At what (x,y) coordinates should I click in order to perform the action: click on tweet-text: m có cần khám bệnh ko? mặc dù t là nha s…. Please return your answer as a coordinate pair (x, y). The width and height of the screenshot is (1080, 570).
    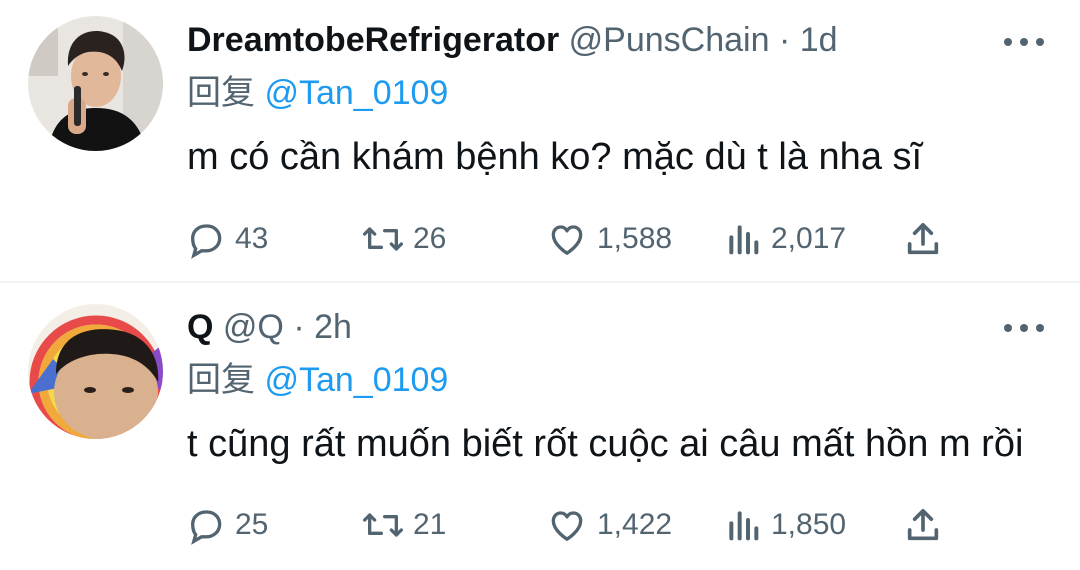
    Looking at the image, I should click on (555, 157).